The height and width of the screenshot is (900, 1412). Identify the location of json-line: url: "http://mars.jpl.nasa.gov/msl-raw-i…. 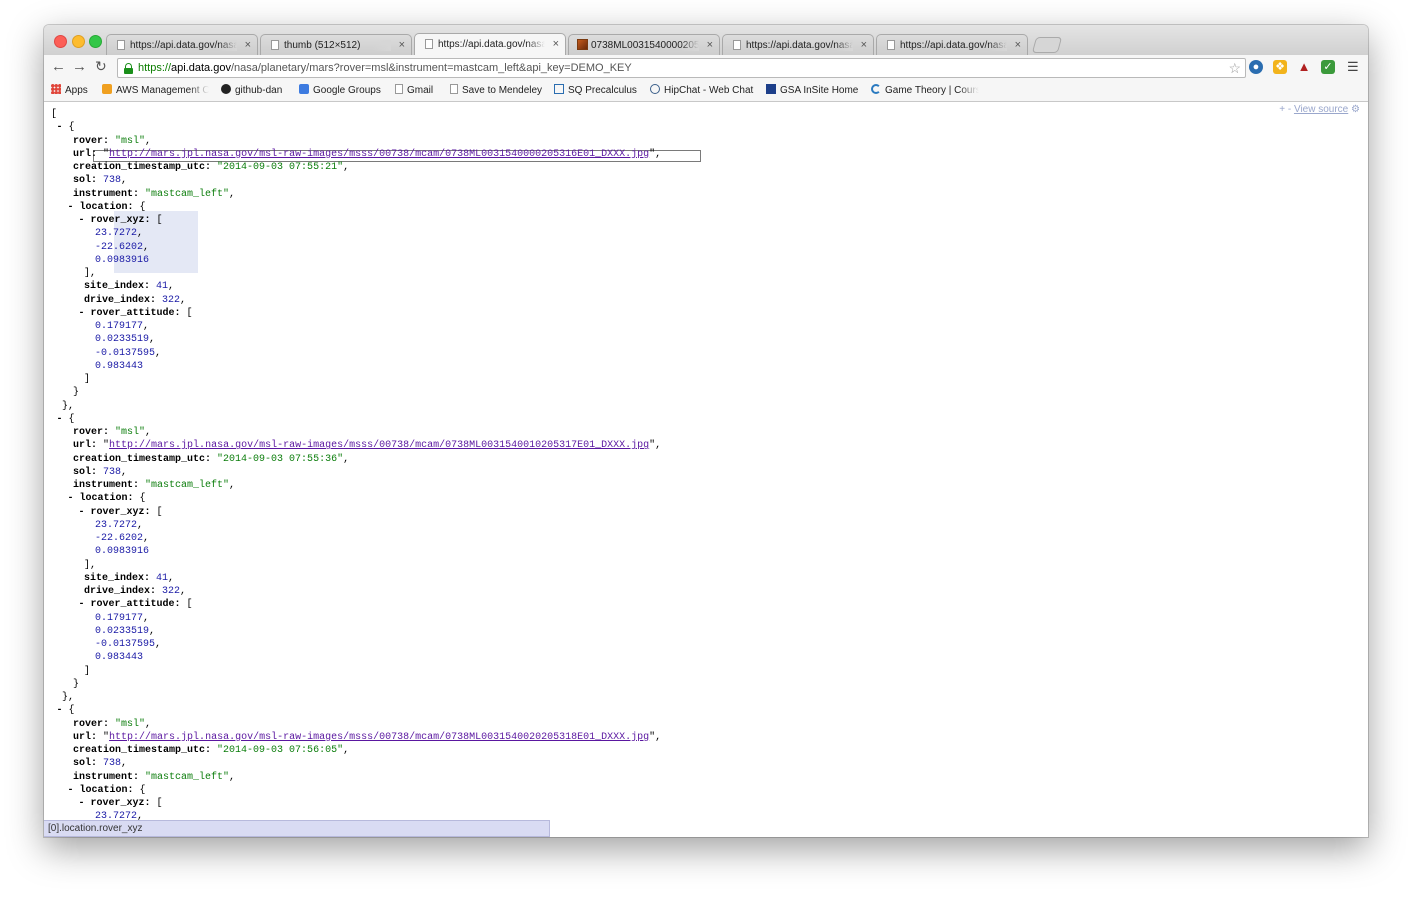
(367, 154).